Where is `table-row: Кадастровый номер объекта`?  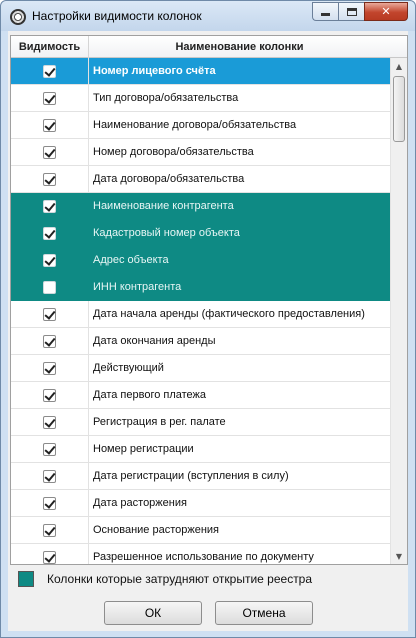
table-row: Кадастровый номер объекта is located at coordinates (200, 233).